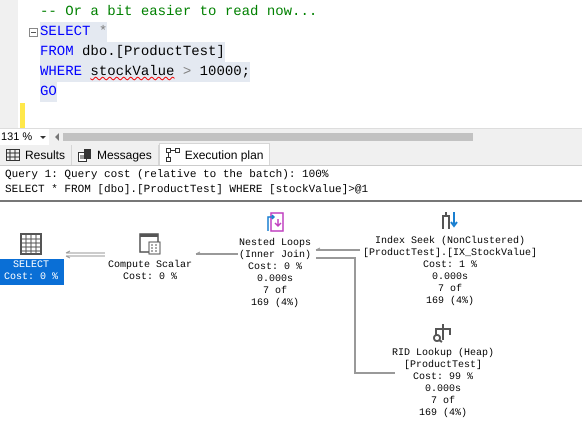 This screenshot has width=582, height=431. I want to click on table-icon, so click(31, 244).